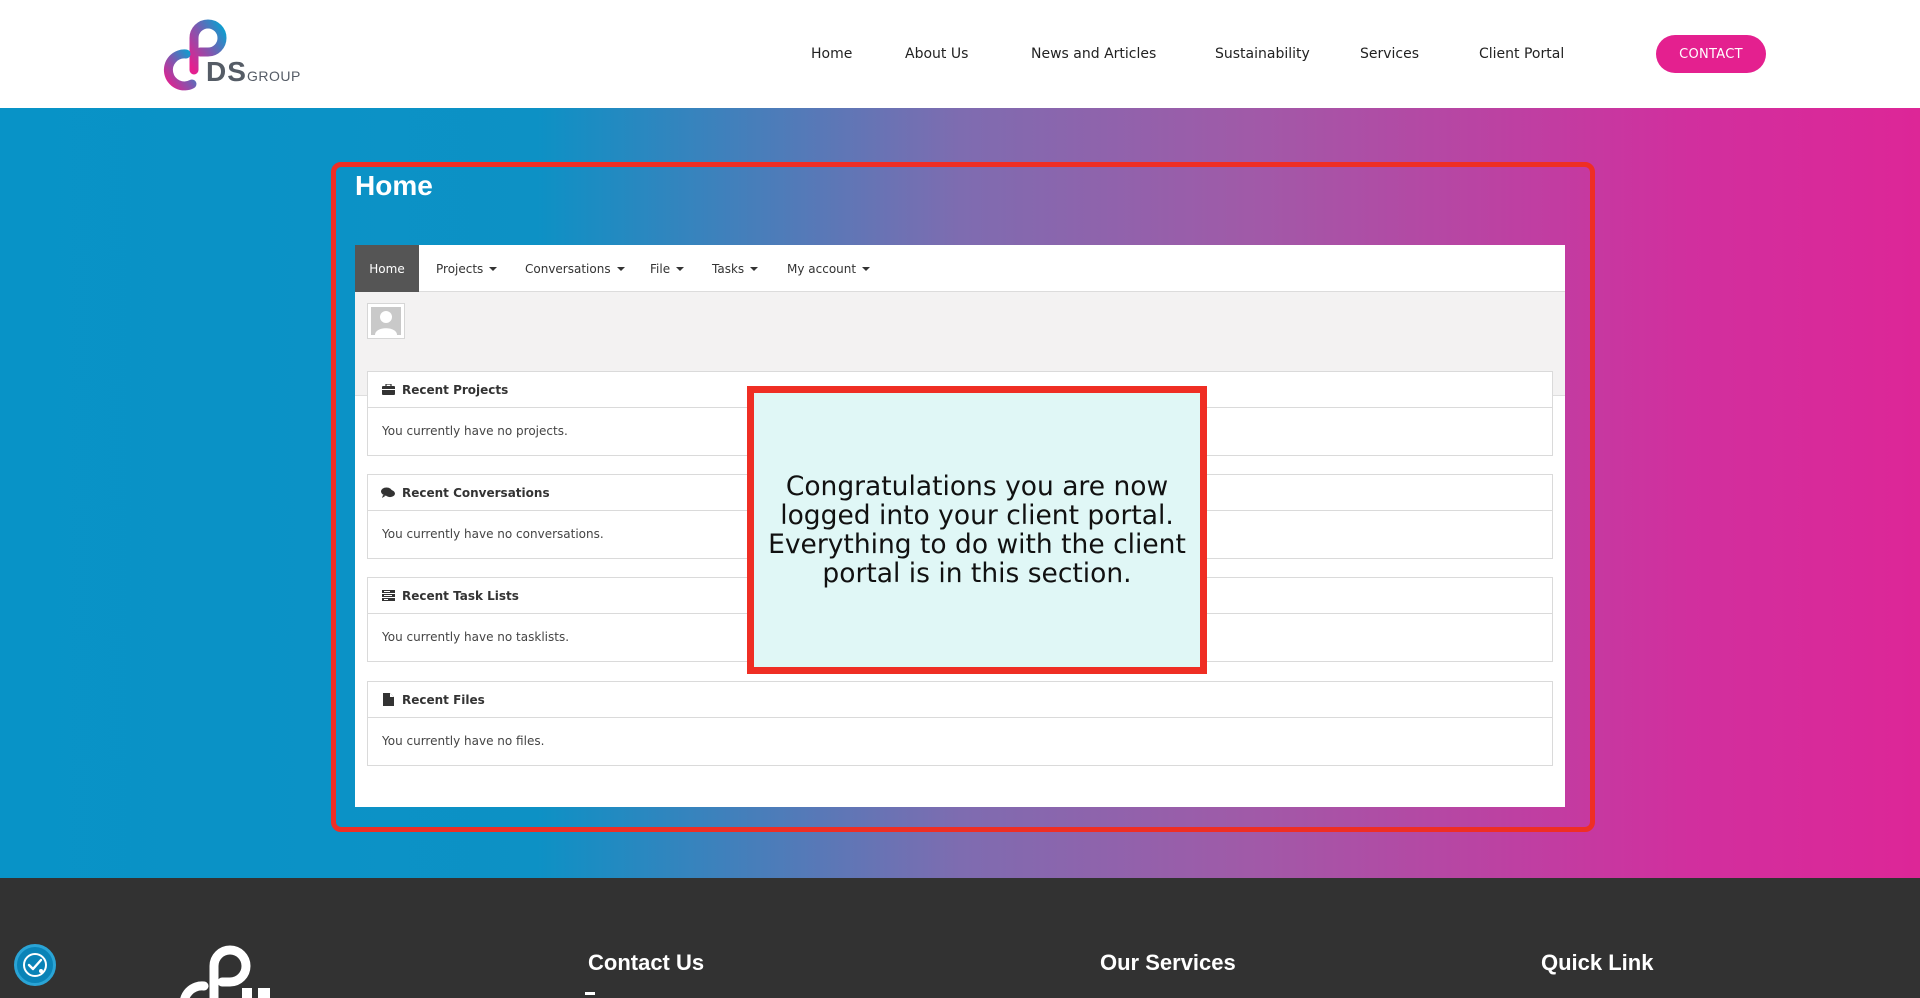  Describe the element at coordinates (493, 534) in the screenshot. I see `panel-body: You currently have no conversations.` at that location.